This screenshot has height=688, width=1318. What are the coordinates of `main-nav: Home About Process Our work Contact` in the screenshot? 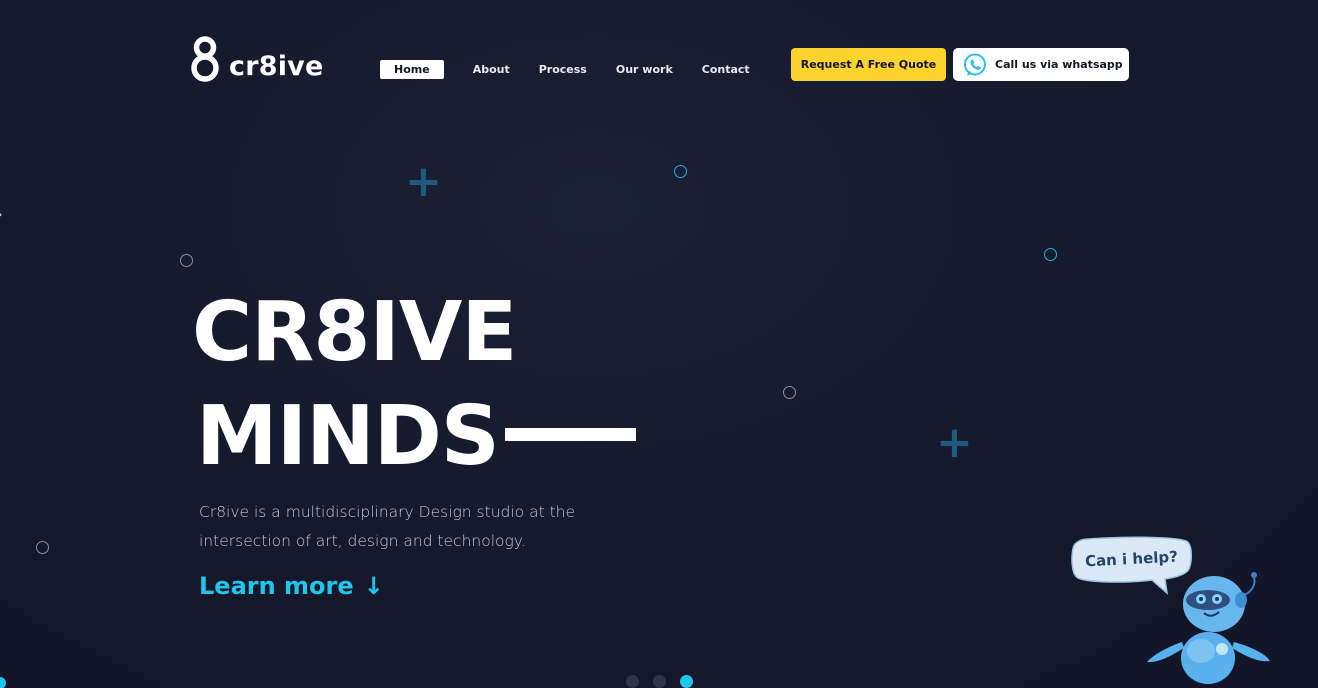 It's located at (579, 69).